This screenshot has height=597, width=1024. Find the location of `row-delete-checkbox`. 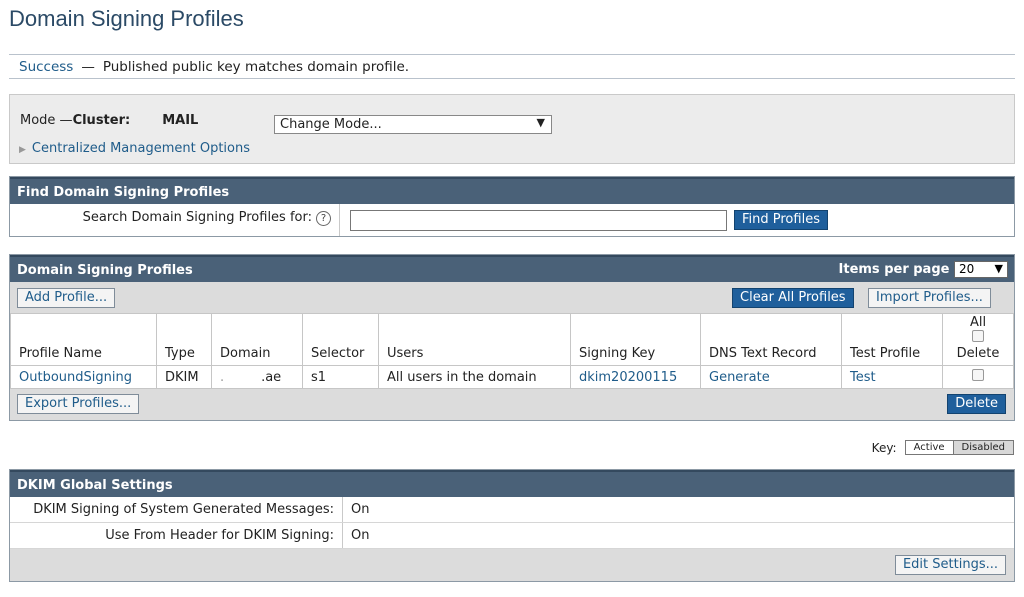

row-delete-checkbox is located at coordinates (978, 375).